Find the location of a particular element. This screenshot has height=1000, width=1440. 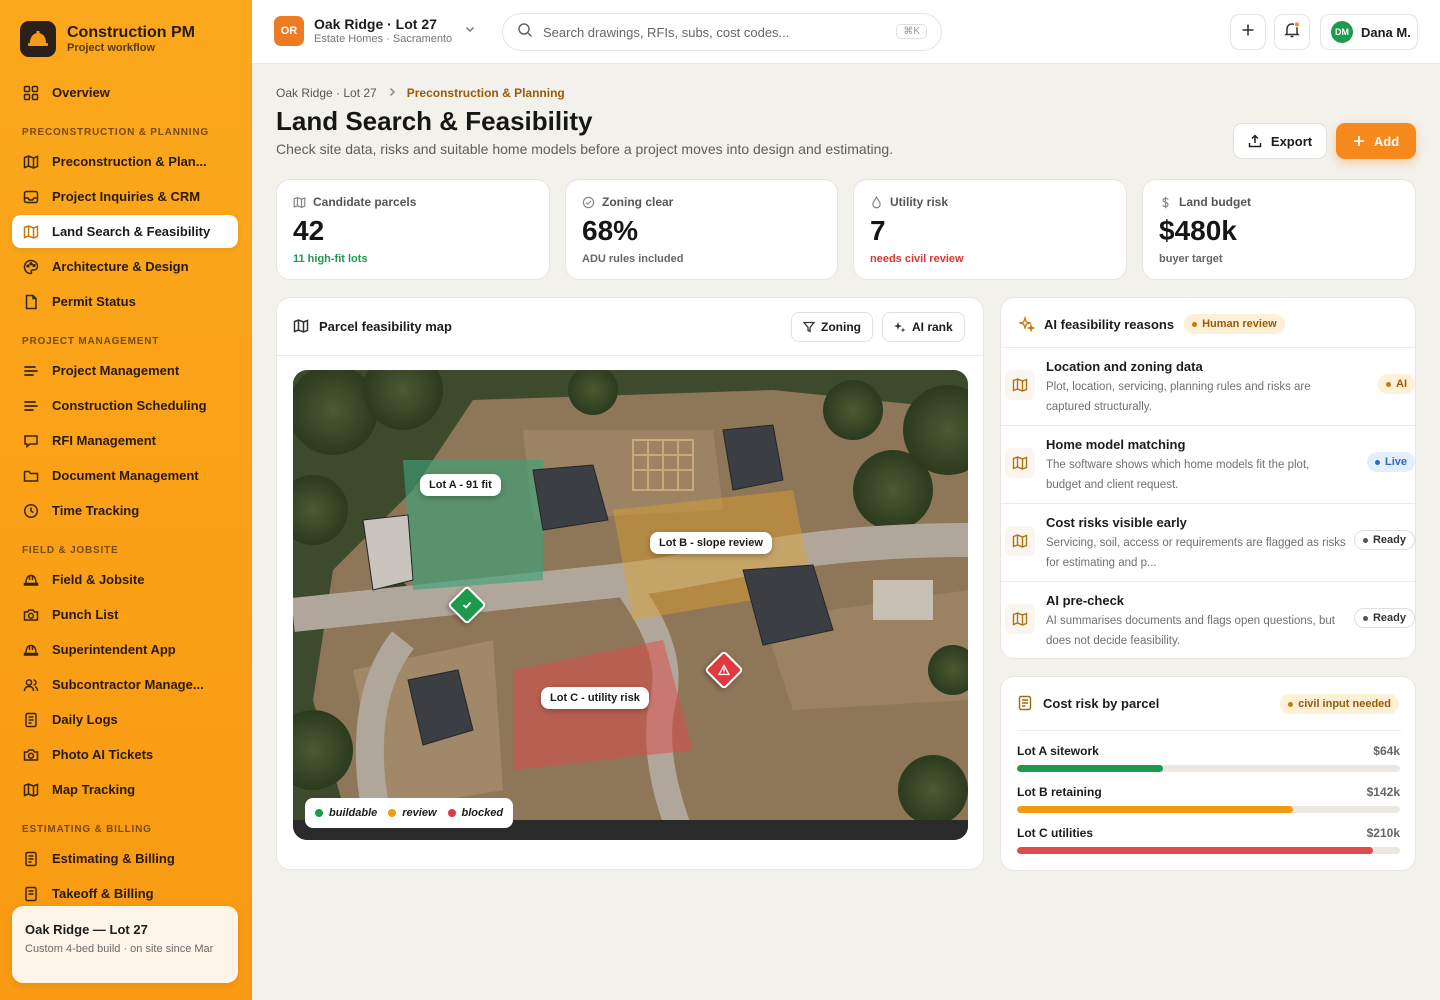

sidebar-item-label: Time Tracking is located at coordinates (96, 510).